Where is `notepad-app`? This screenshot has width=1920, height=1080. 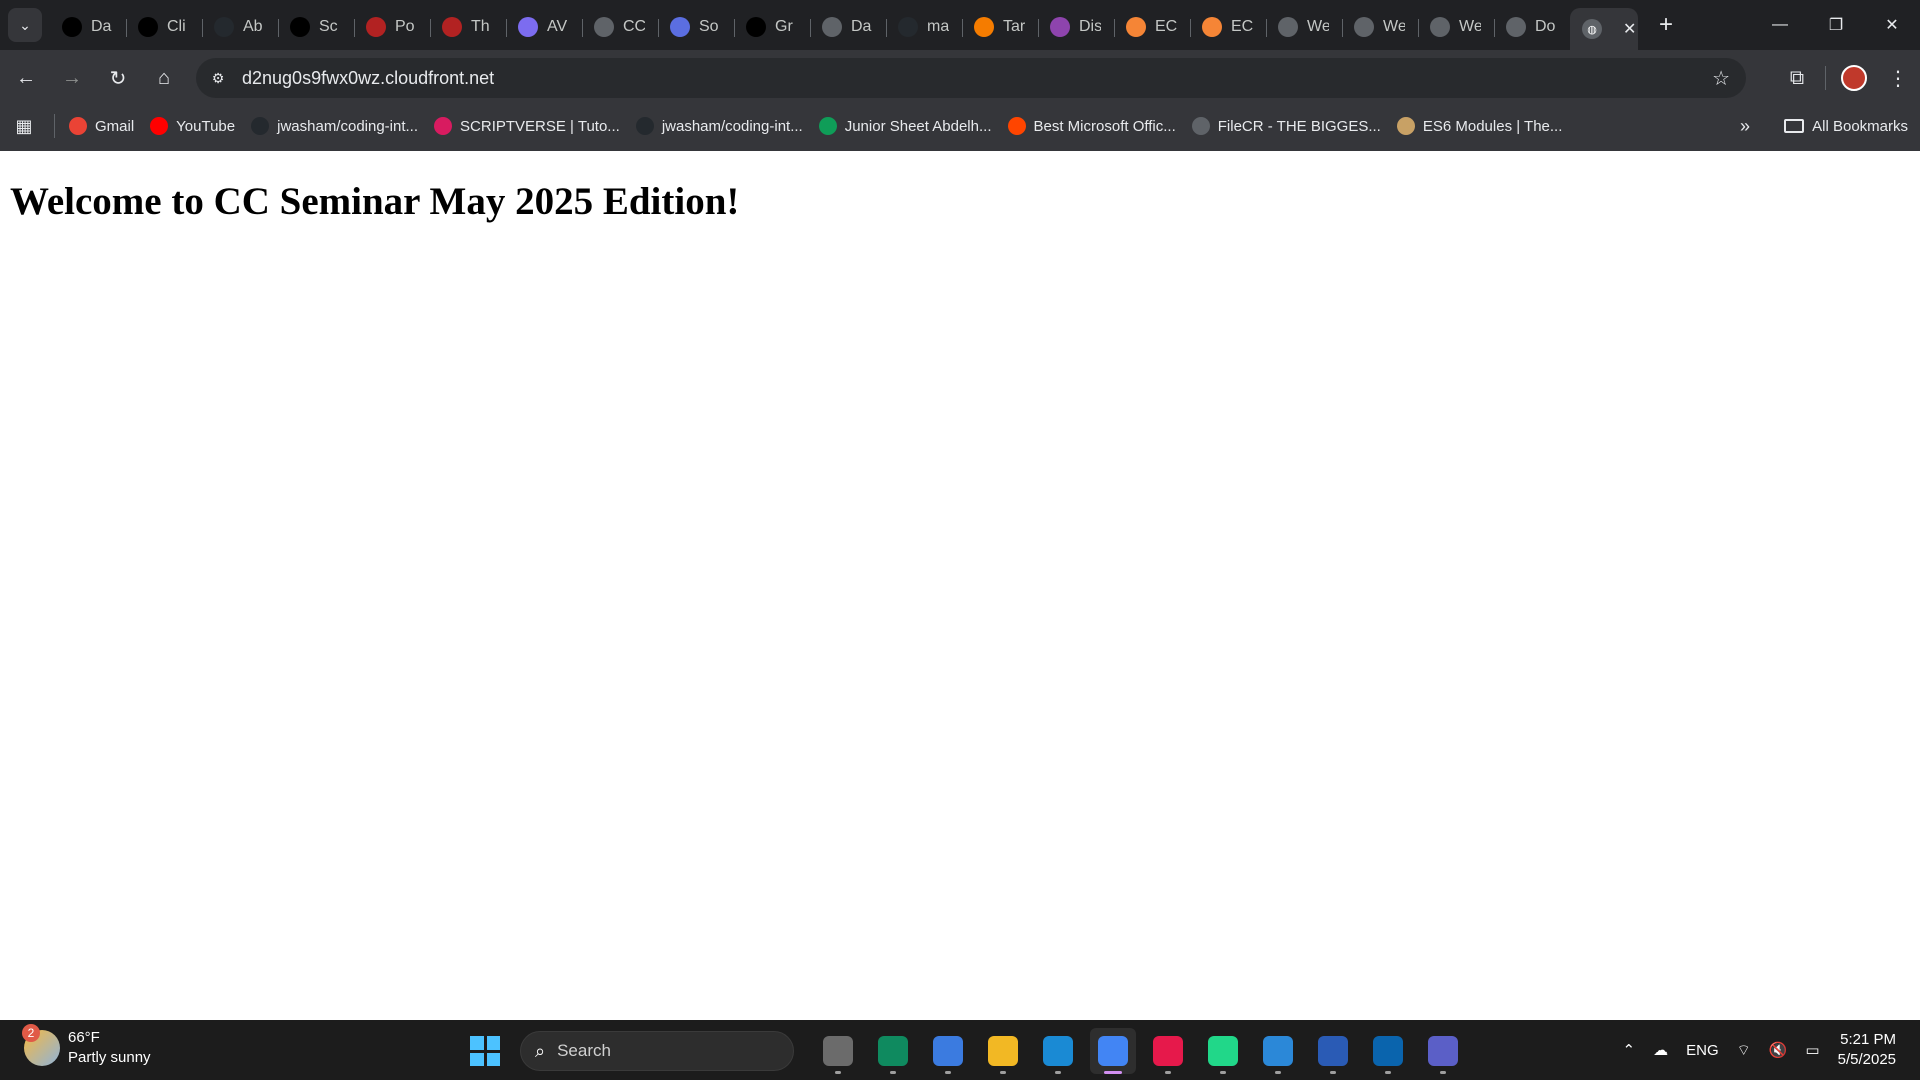
notepad-app is located at coordinates (1278, 1051).